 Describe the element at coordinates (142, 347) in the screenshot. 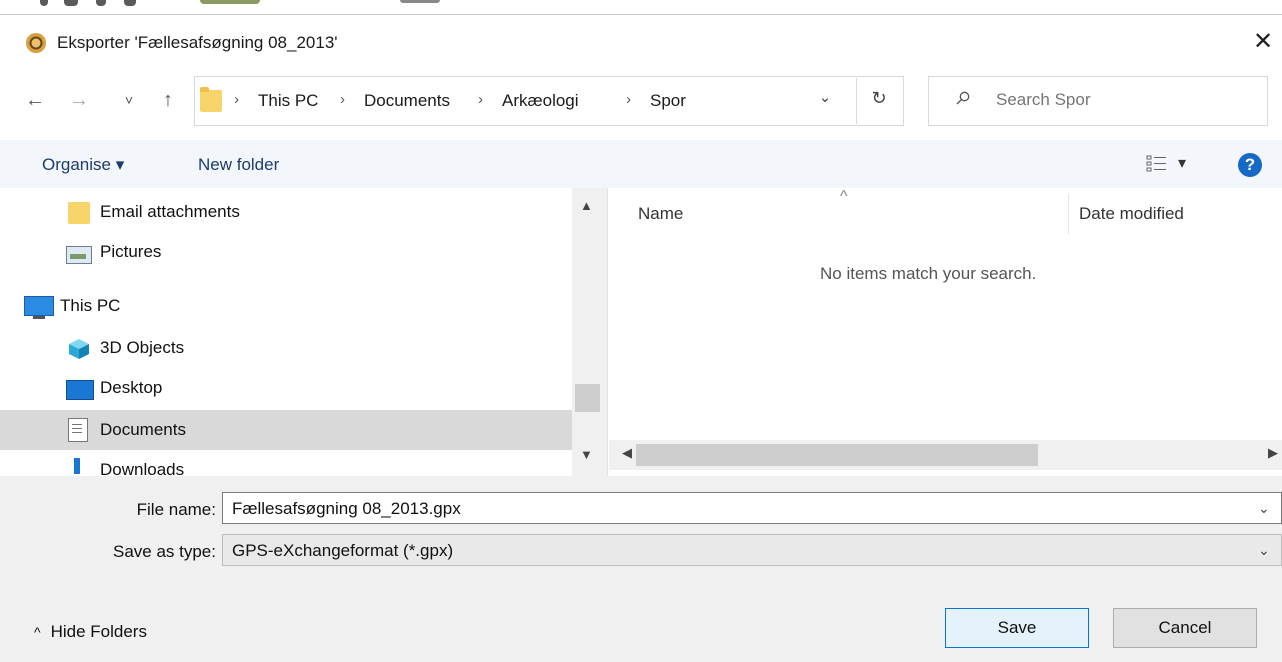

I see `sidebar-item-label: 3D Objects` at that location.